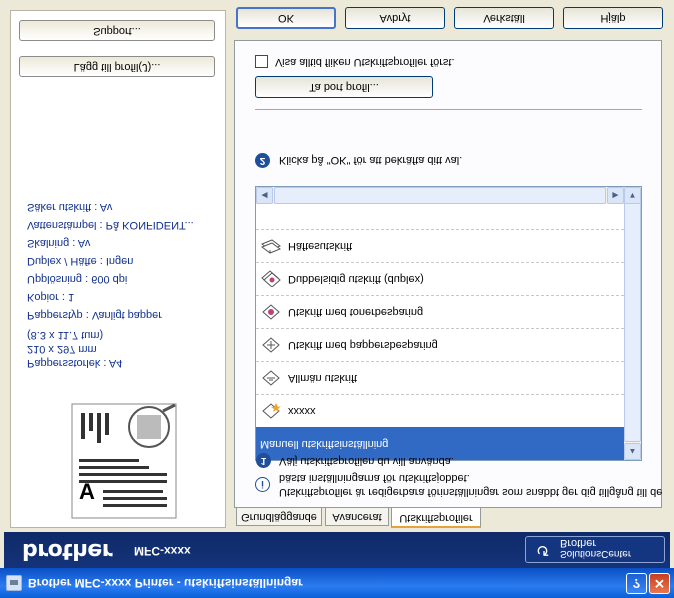 This screenshot has height=598, width=674. I want to click on profile-item-booklet: Häftesutskrift, so click(440, 245).